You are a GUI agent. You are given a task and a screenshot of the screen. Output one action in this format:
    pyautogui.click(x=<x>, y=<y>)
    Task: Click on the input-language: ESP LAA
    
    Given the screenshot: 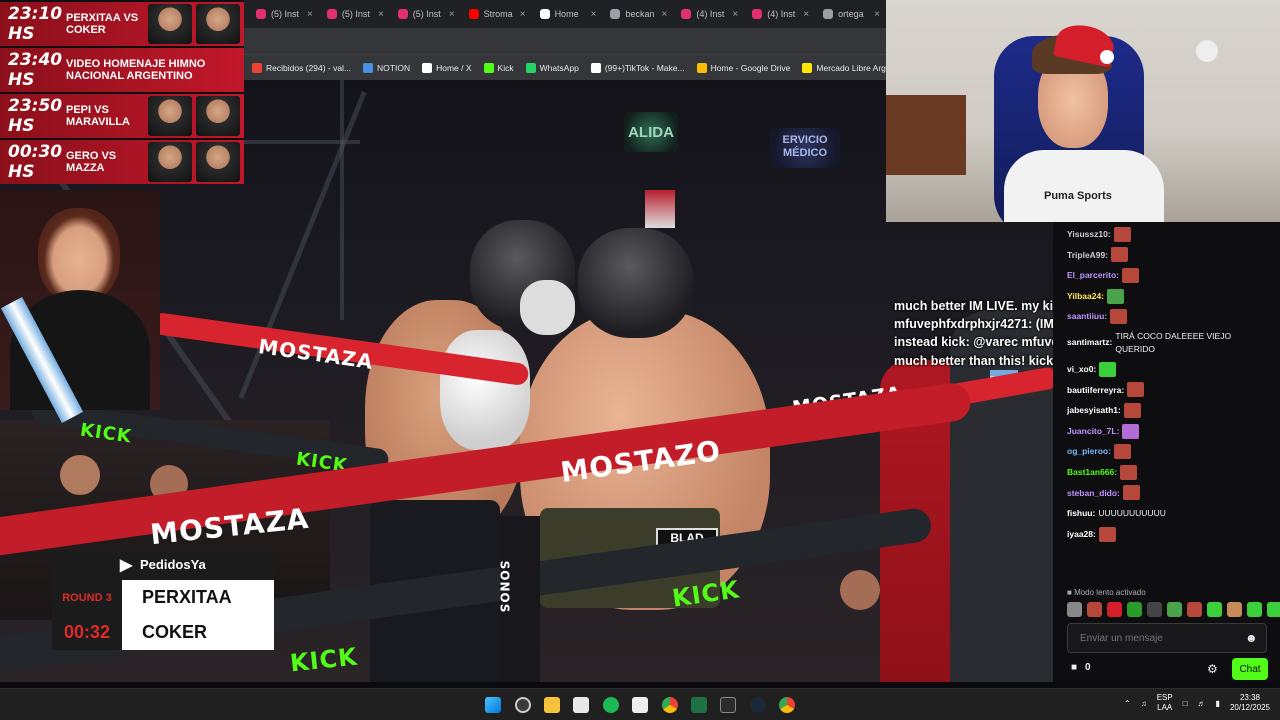 What is the action you would take?
    pyautogui.click(x=1165, y=703)
    